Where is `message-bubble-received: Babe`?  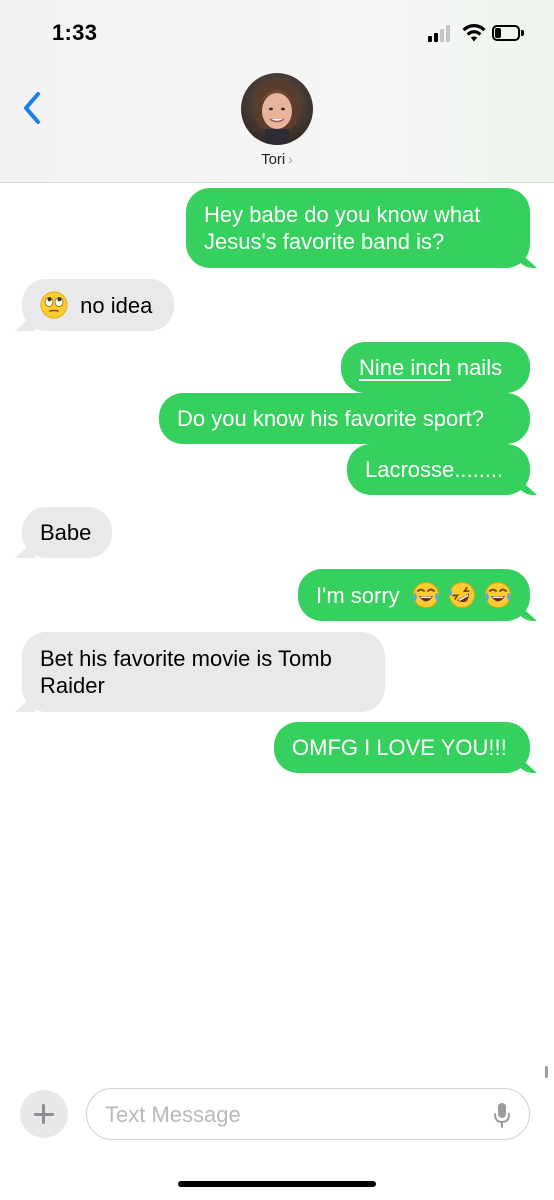
message-bubble-received: Babe is located at coordinates (67, 532).